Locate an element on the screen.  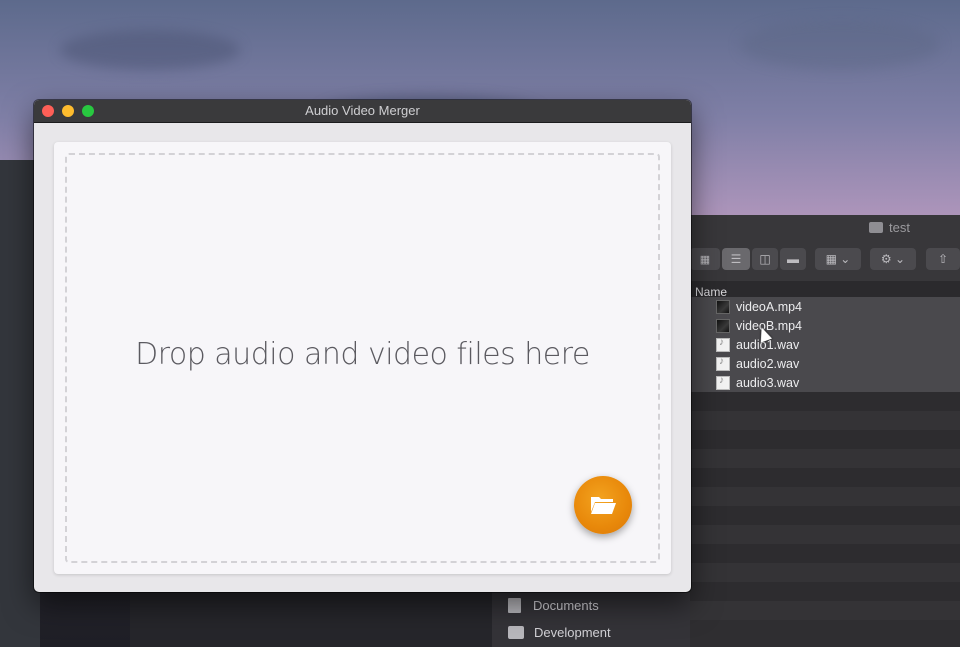
window-titlebar: Audio Video Merger is located at coordinates (362, 111).